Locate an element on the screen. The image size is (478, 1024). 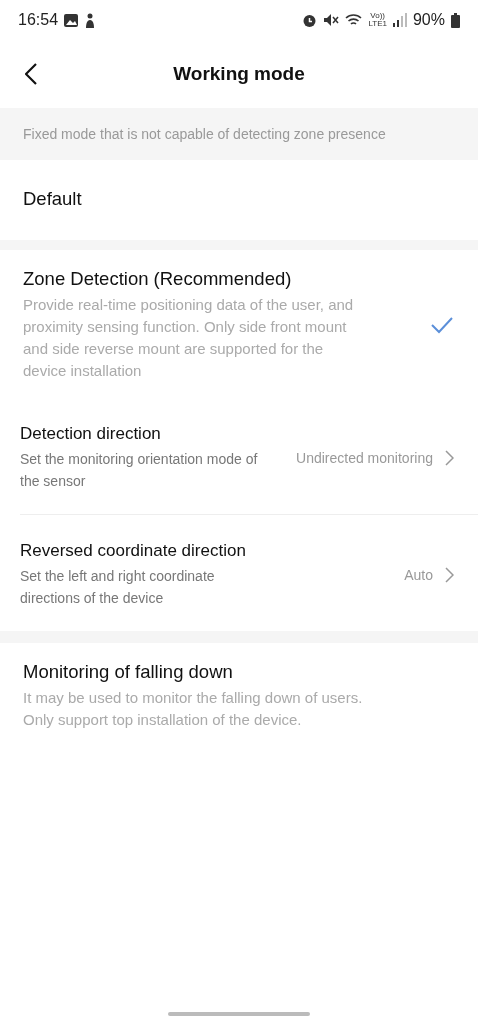
battery-icon is located at coordinates (455, 20).